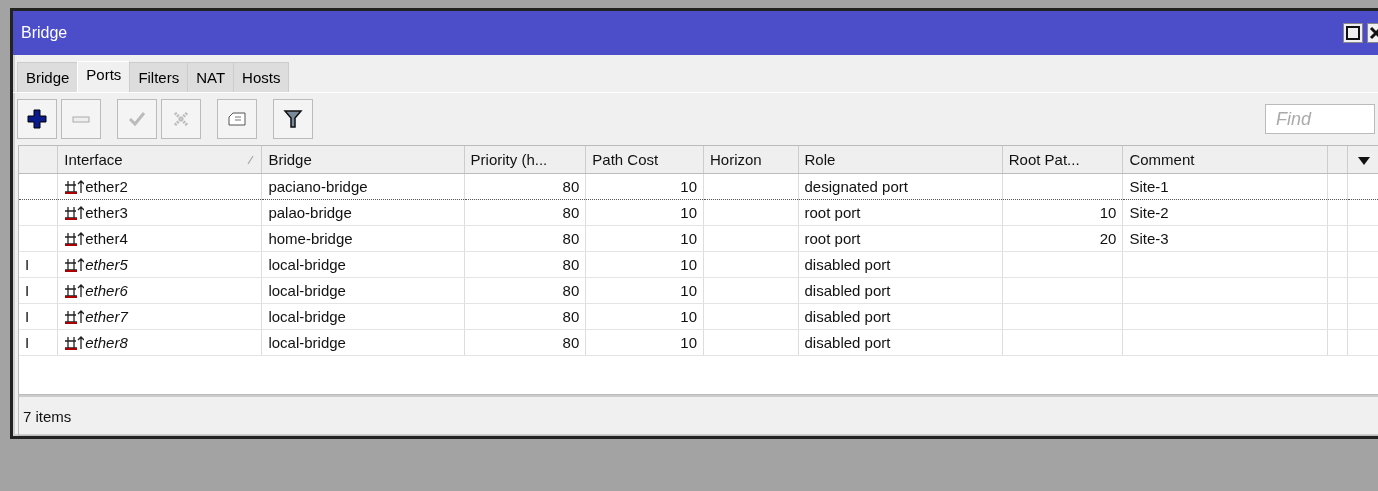  I want to click on window-title: Bridge, so click(44, 33).